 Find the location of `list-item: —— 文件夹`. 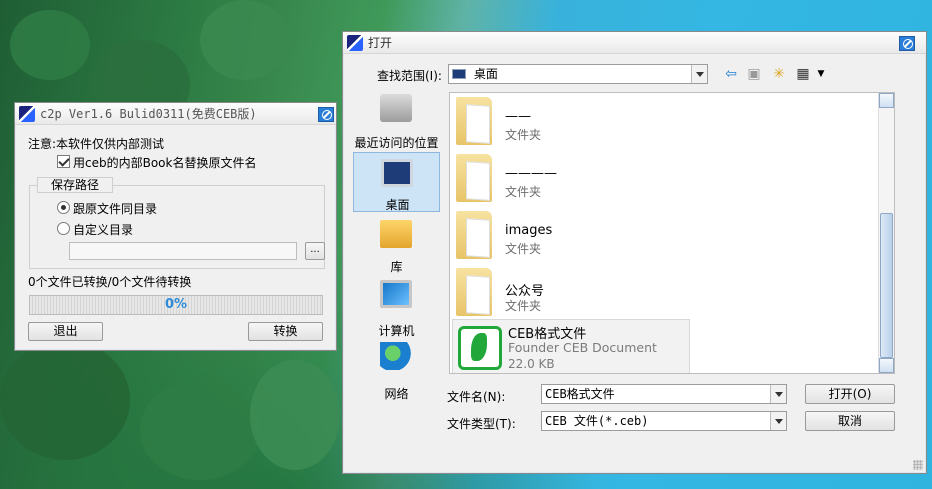

list-item: —— 文件夹 is located at coordinates (665, 121).